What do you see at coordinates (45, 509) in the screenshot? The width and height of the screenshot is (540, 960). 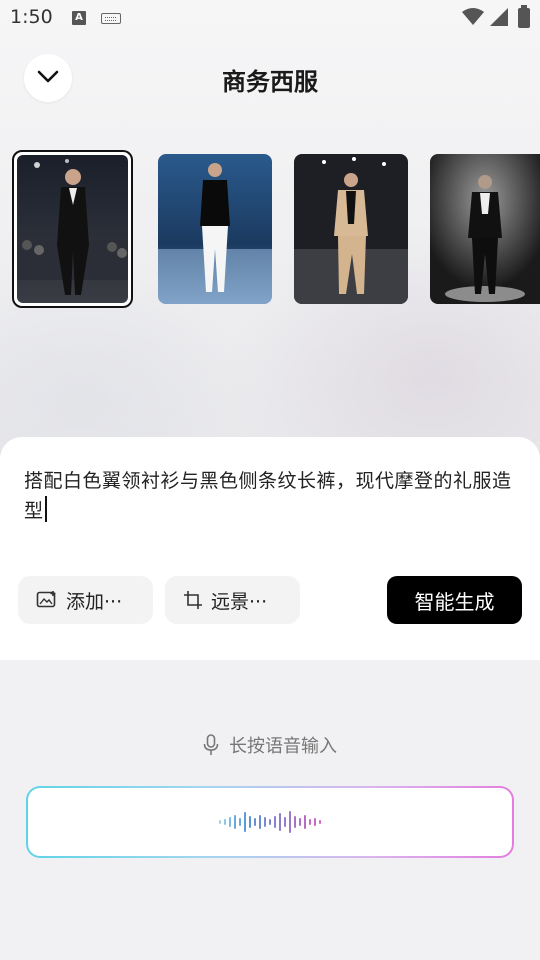 I see `text-cursor` at bounding box center [45, 509].